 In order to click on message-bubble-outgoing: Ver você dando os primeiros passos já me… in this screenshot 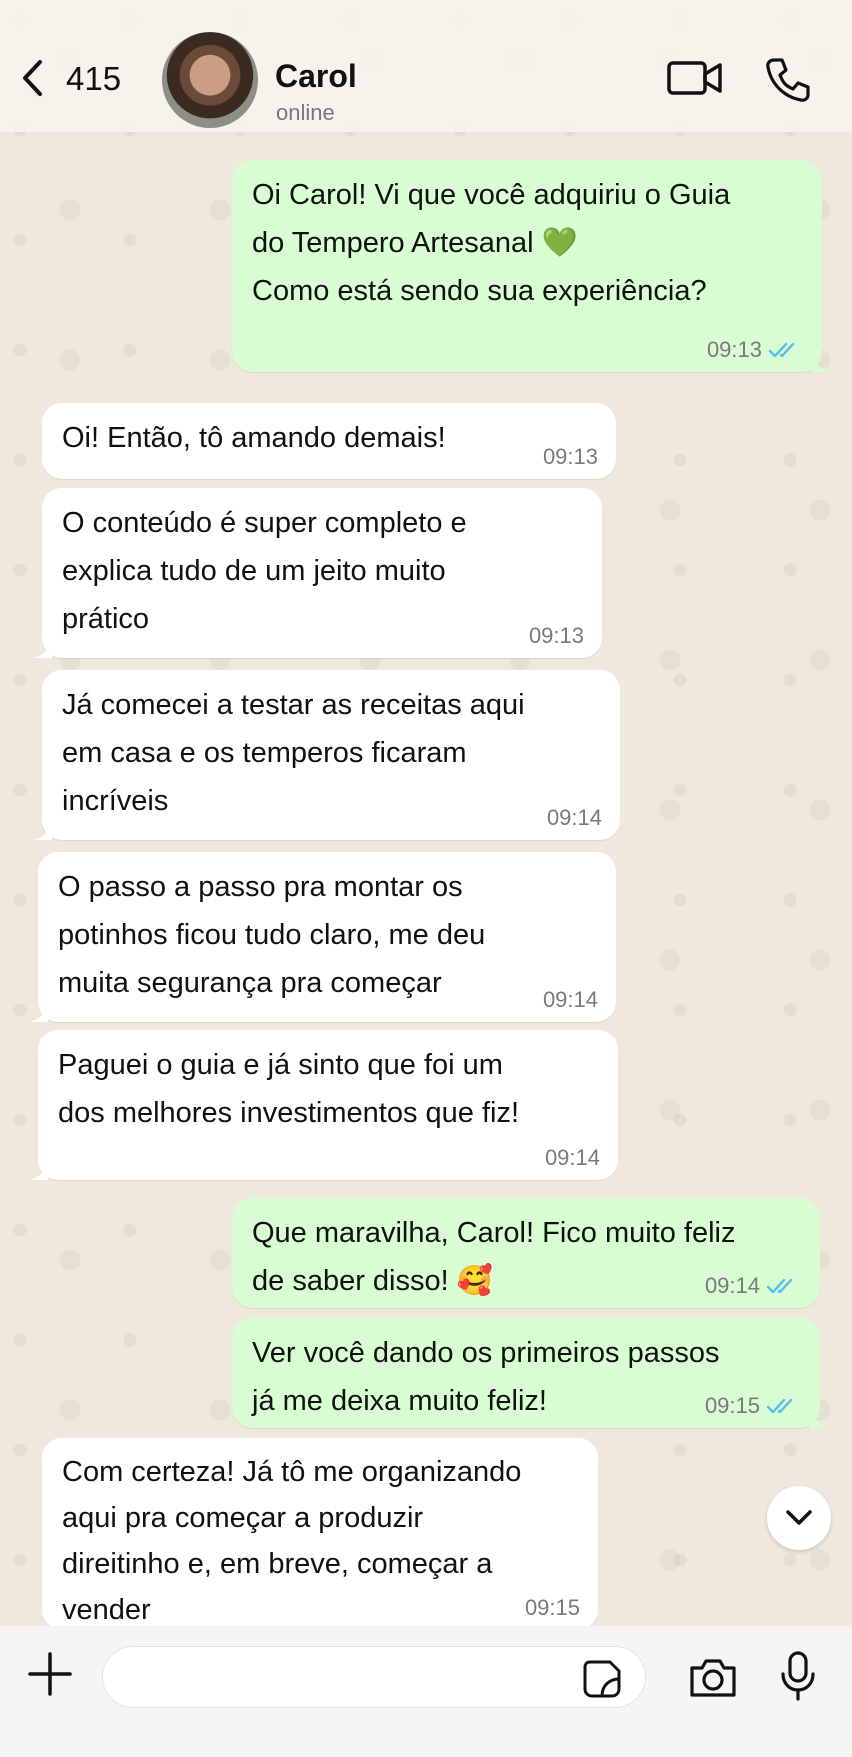, I will do `click(531, 1373)`.